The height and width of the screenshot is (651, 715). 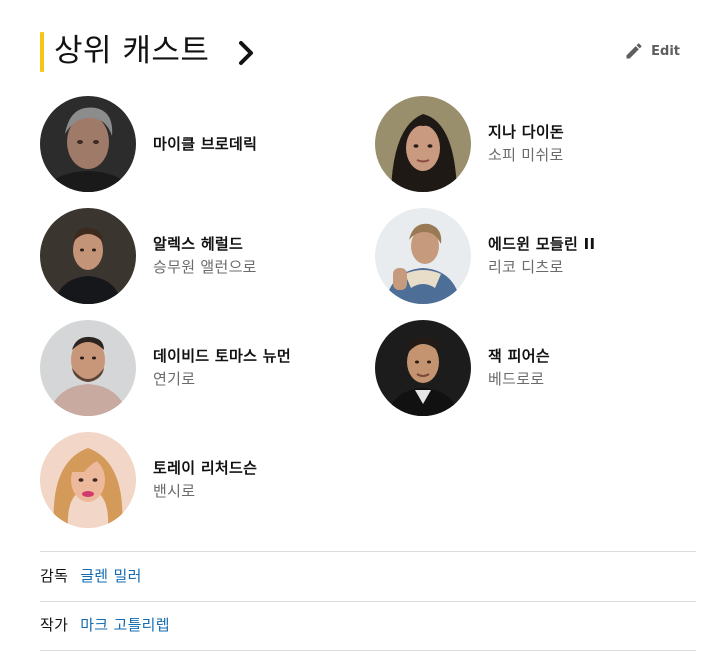 What do you see at coordinates (200, 256) in the screenshot?
I see `cast-item: 알렉스 헤럴드 승무원 앨런으로` at bounding box center [200, 256].